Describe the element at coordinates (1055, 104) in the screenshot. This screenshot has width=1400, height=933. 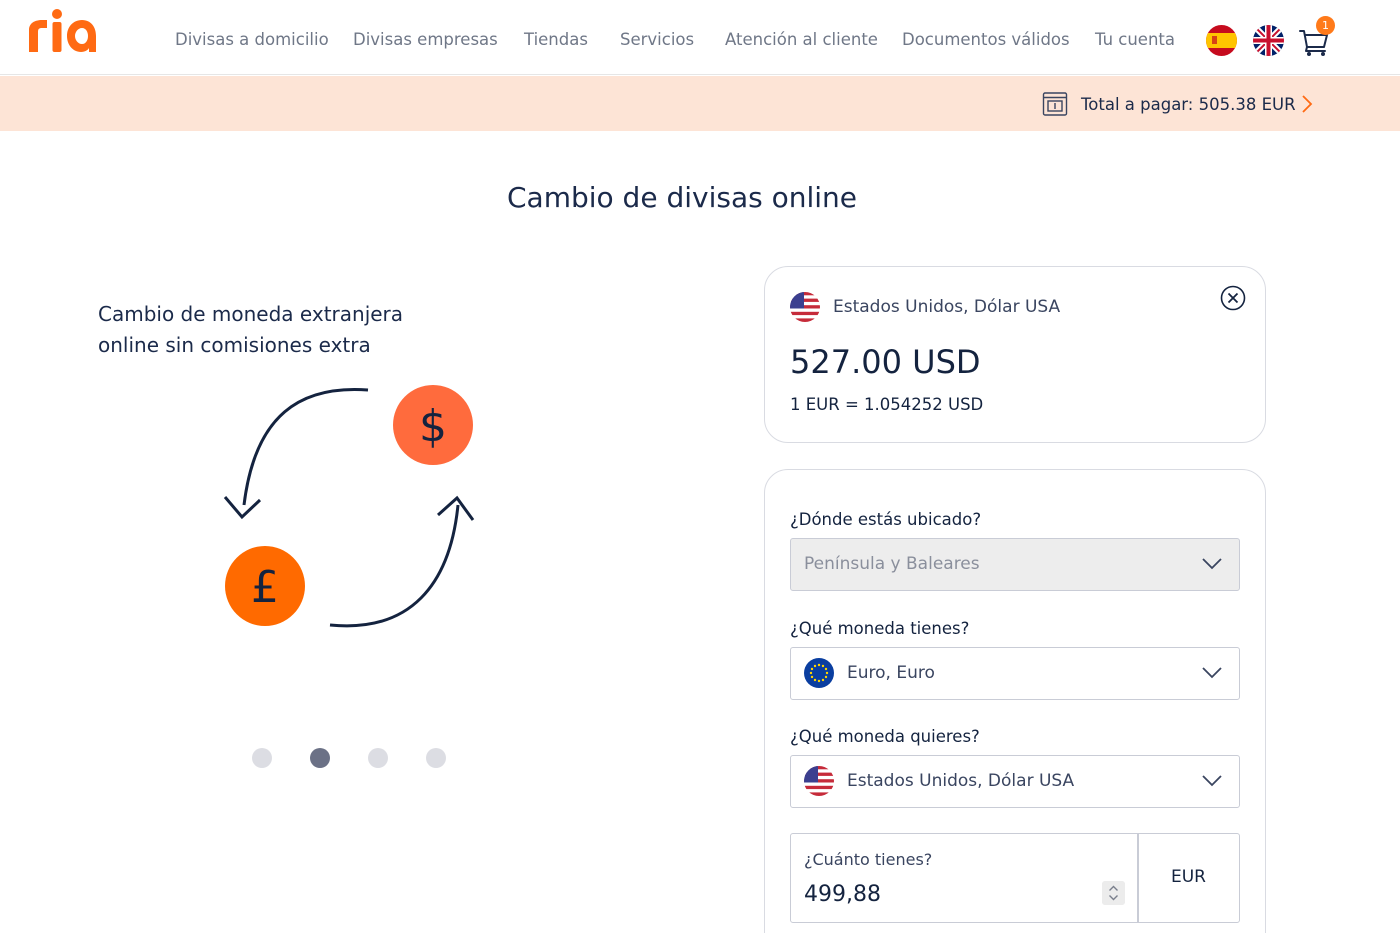
I see `receipt-icon` at that location.